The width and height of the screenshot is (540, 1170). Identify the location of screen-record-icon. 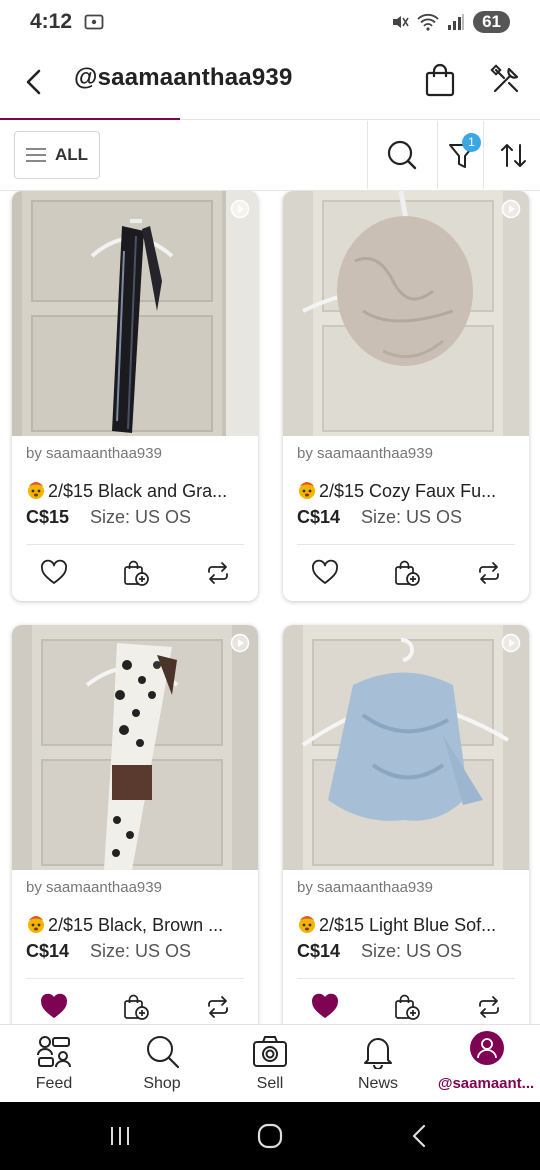
(94, 22).